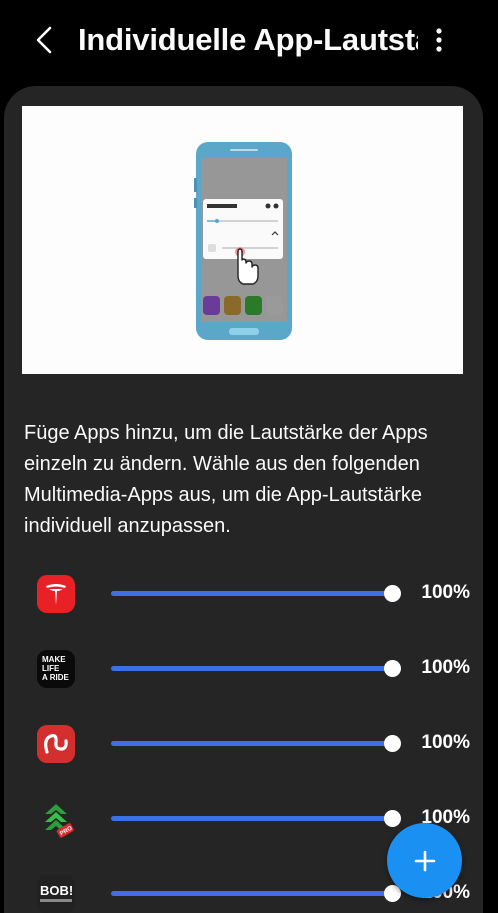 The image size is (498, 913). I want to click on icon-text-line: LIFE, so click(51, 668).